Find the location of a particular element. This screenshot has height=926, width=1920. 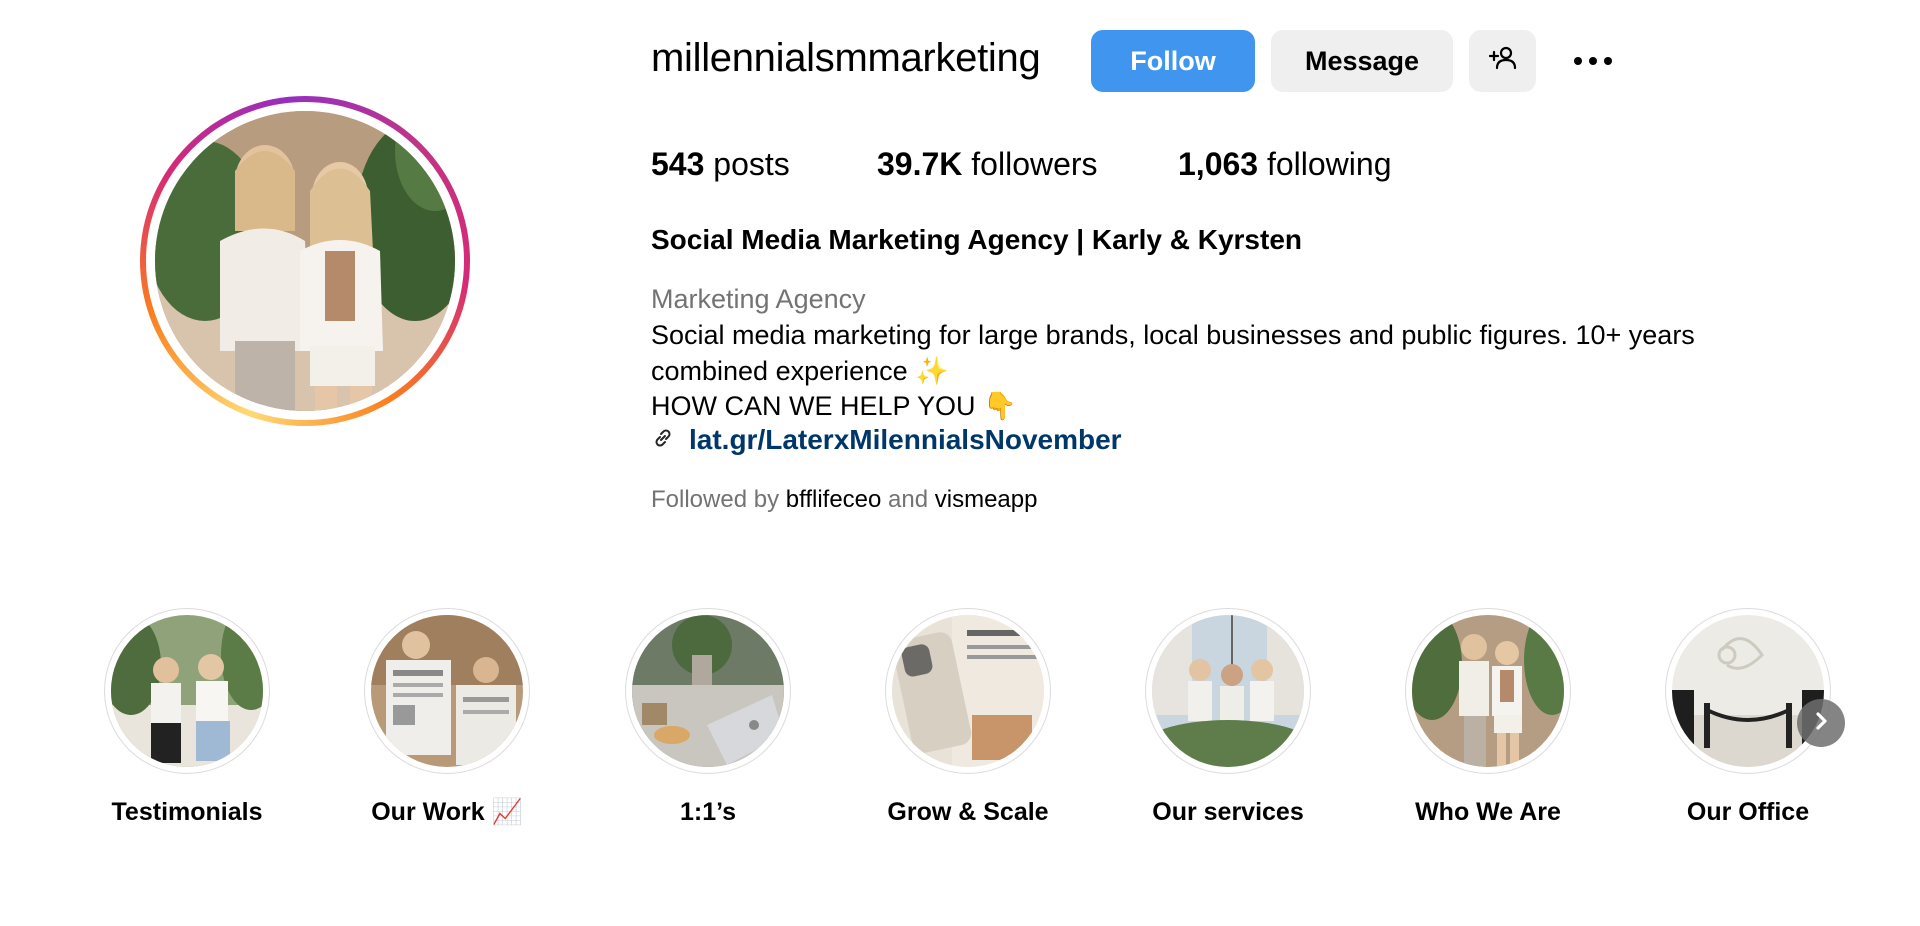

profile-avatar is located at coordinates (305, 261).